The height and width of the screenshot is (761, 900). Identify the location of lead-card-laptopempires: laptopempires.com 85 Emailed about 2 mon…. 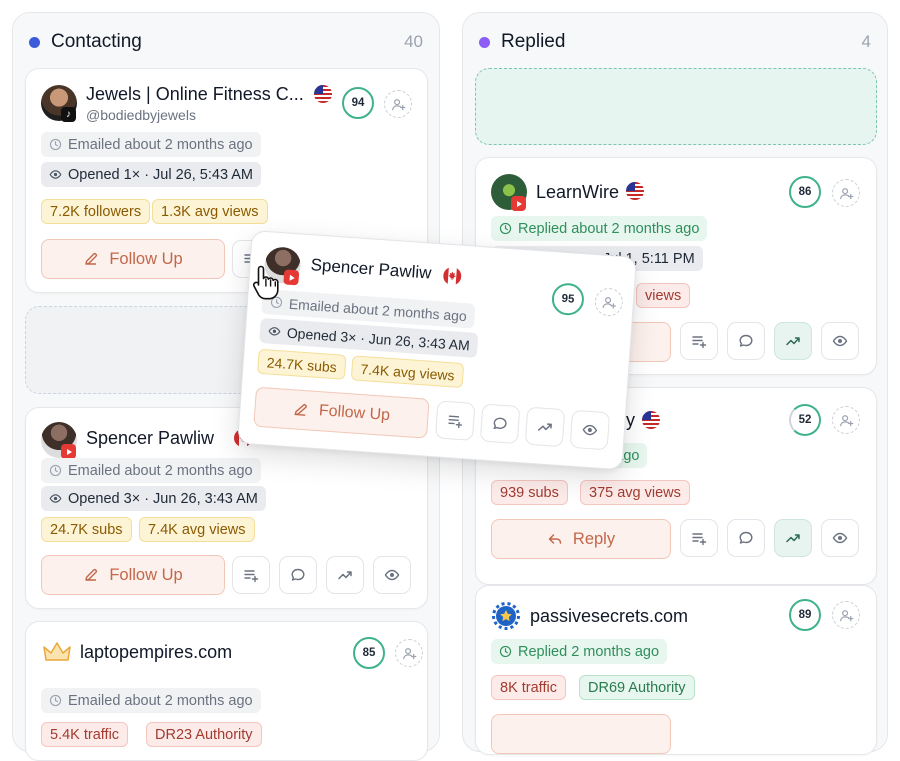
(226, 691).